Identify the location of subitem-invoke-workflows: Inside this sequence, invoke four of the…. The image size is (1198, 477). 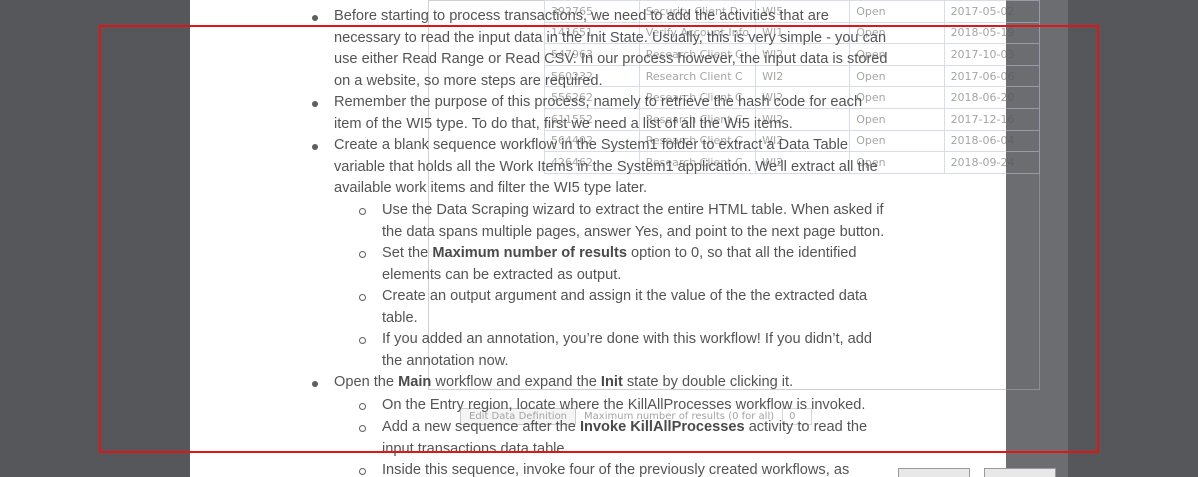
(646, 468).